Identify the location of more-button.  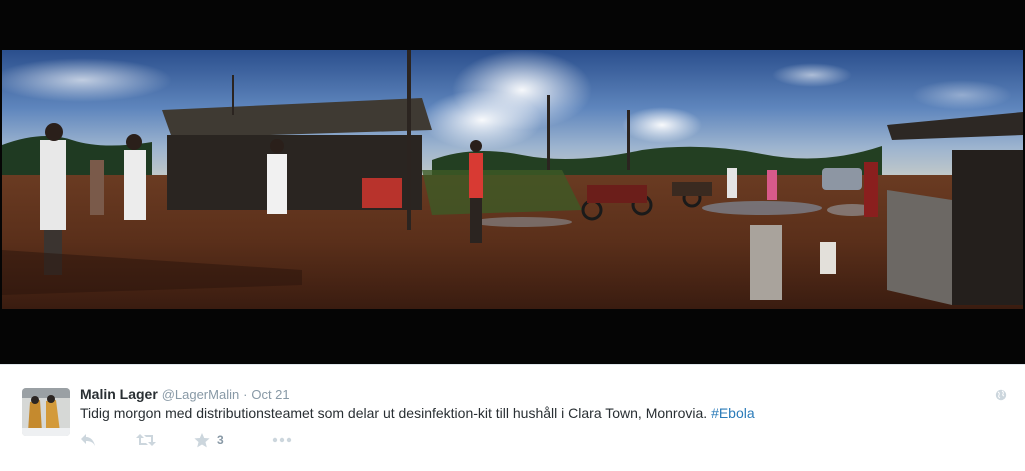
(282, 440).